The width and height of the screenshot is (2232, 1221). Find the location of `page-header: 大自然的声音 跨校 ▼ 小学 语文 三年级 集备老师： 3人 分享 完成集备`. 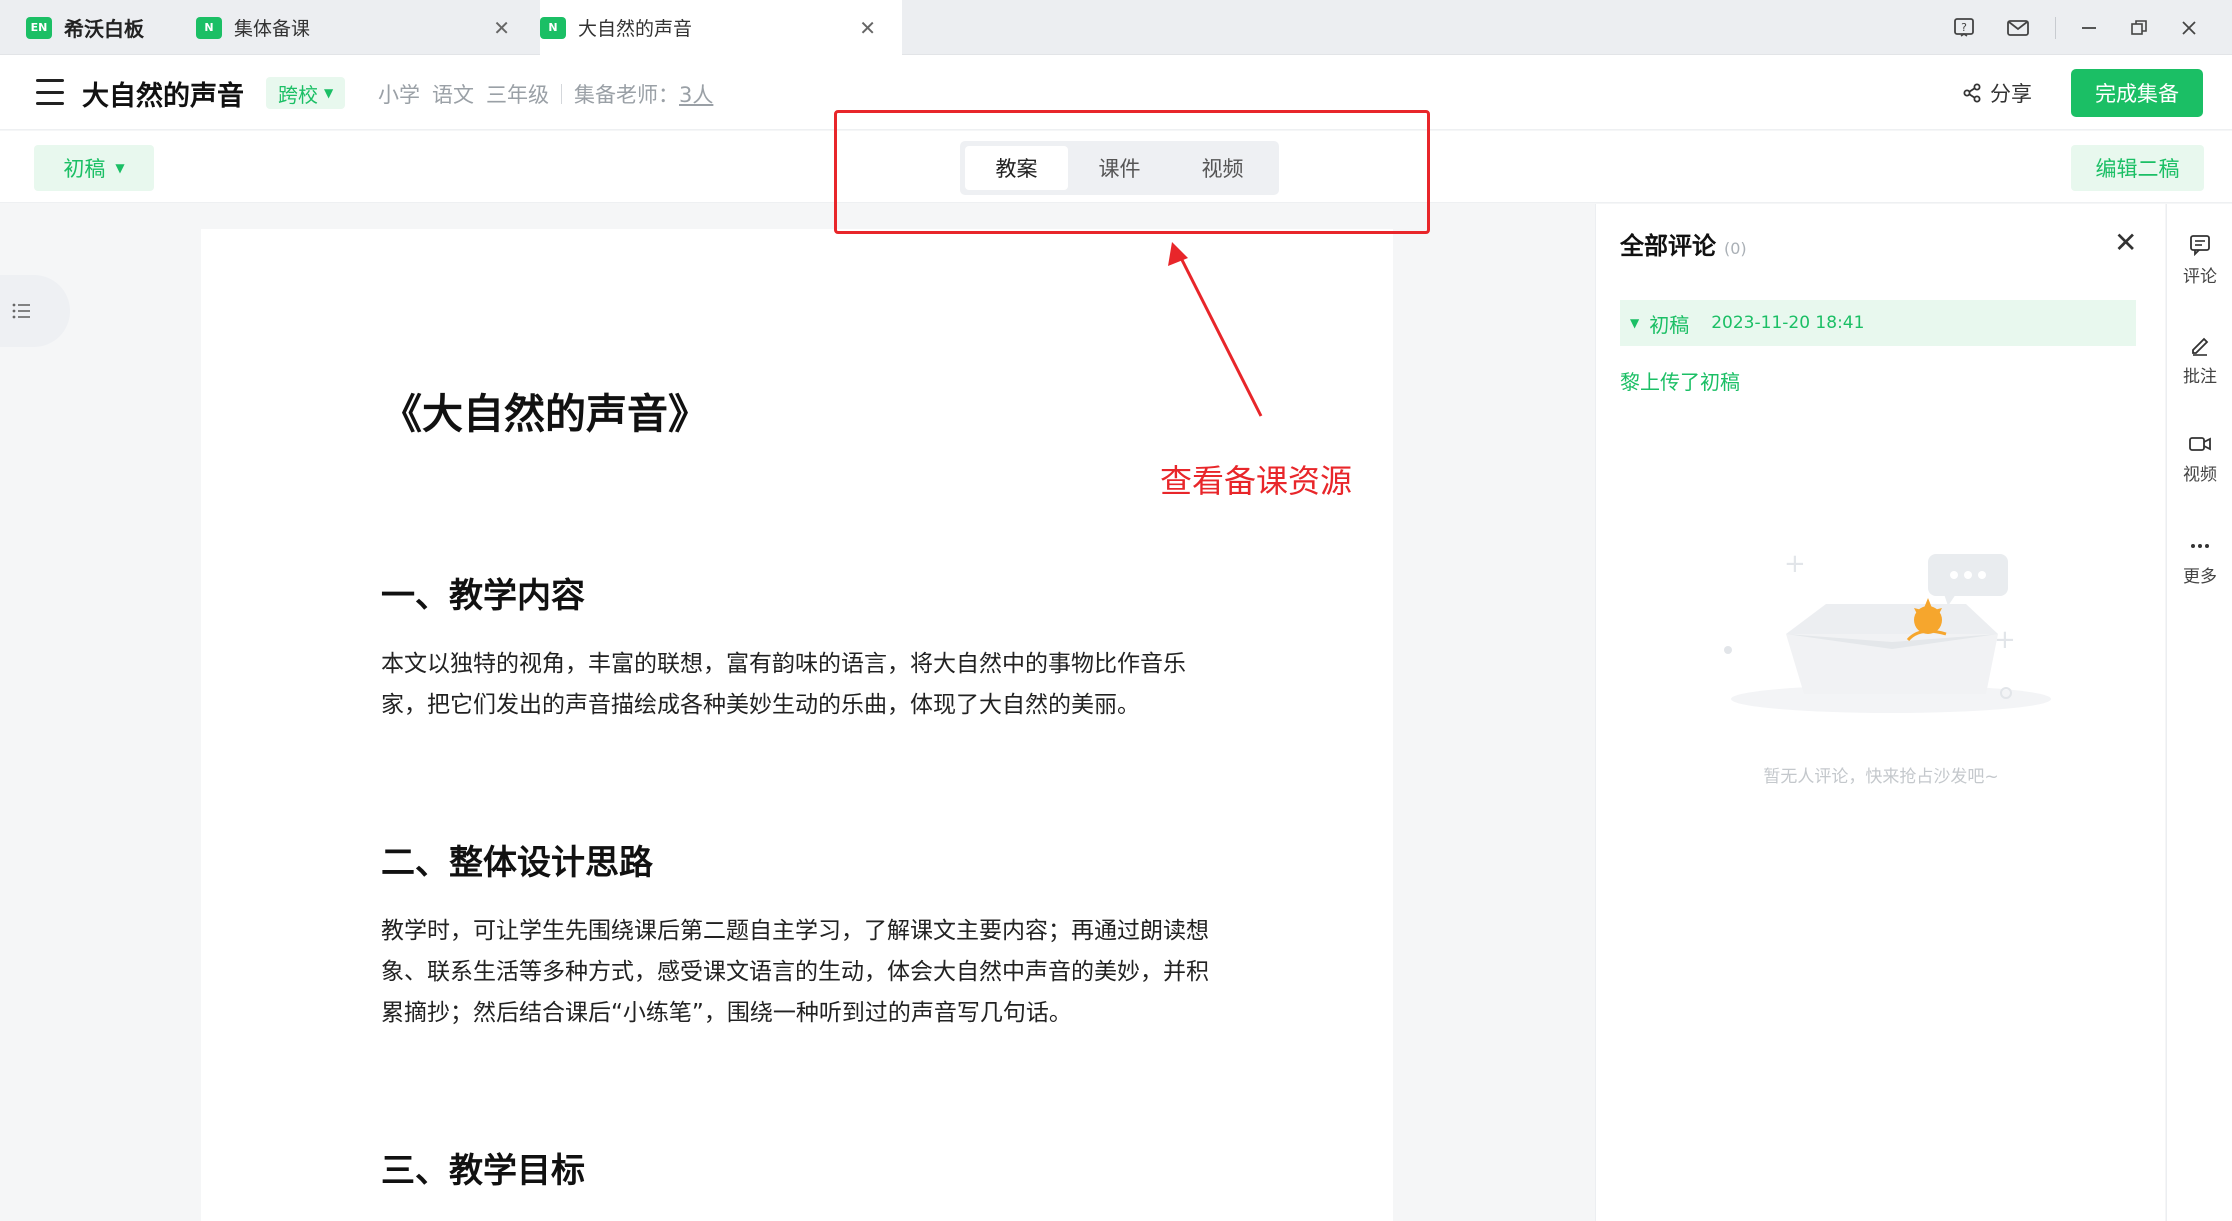

page-header: 大自然的声音 跨校 ▼ 小学 语文 三年级 集备老师： 3人 分享 完成集备 is located at coordinates (1116, 92).